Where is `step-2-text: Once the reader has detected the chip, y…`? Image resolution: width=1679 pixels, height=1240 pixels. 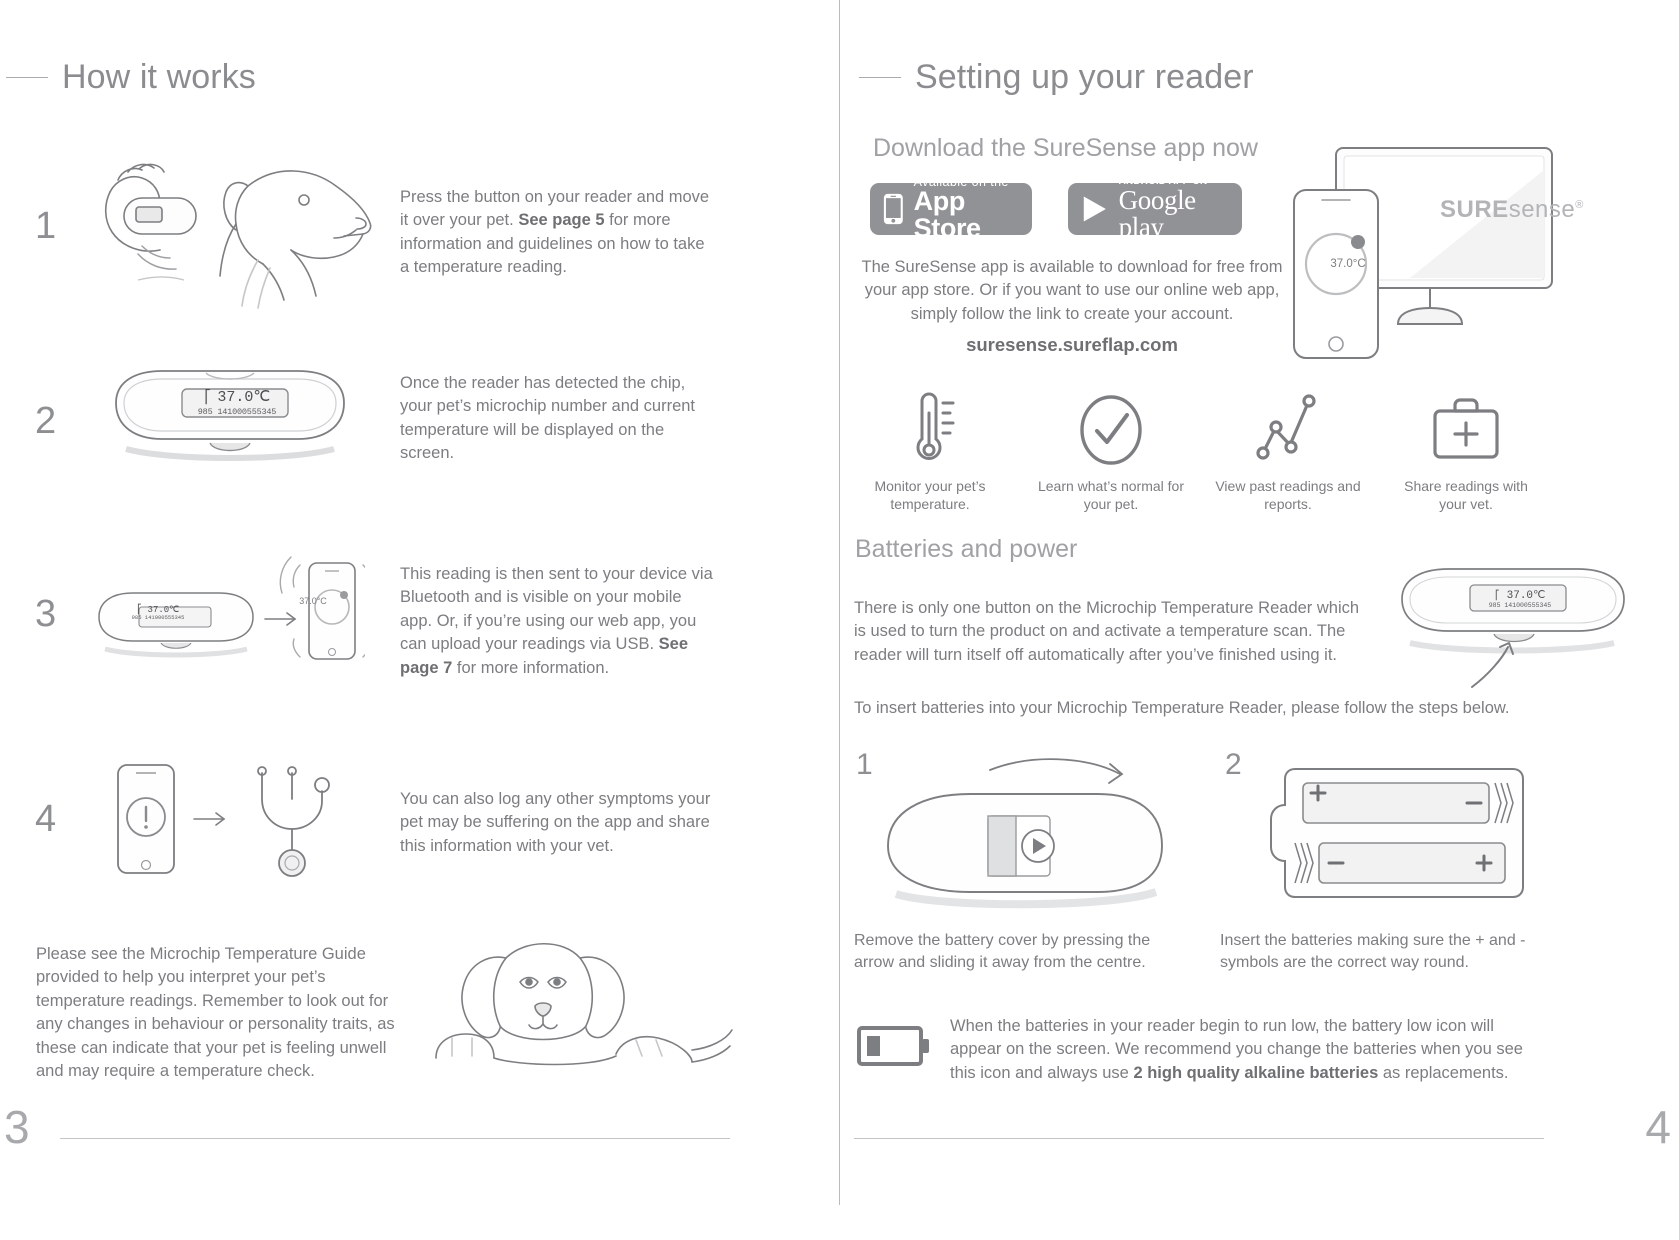 step-2-text: Once the reader has detected the chip, y… is located at coordinates (559, 419).